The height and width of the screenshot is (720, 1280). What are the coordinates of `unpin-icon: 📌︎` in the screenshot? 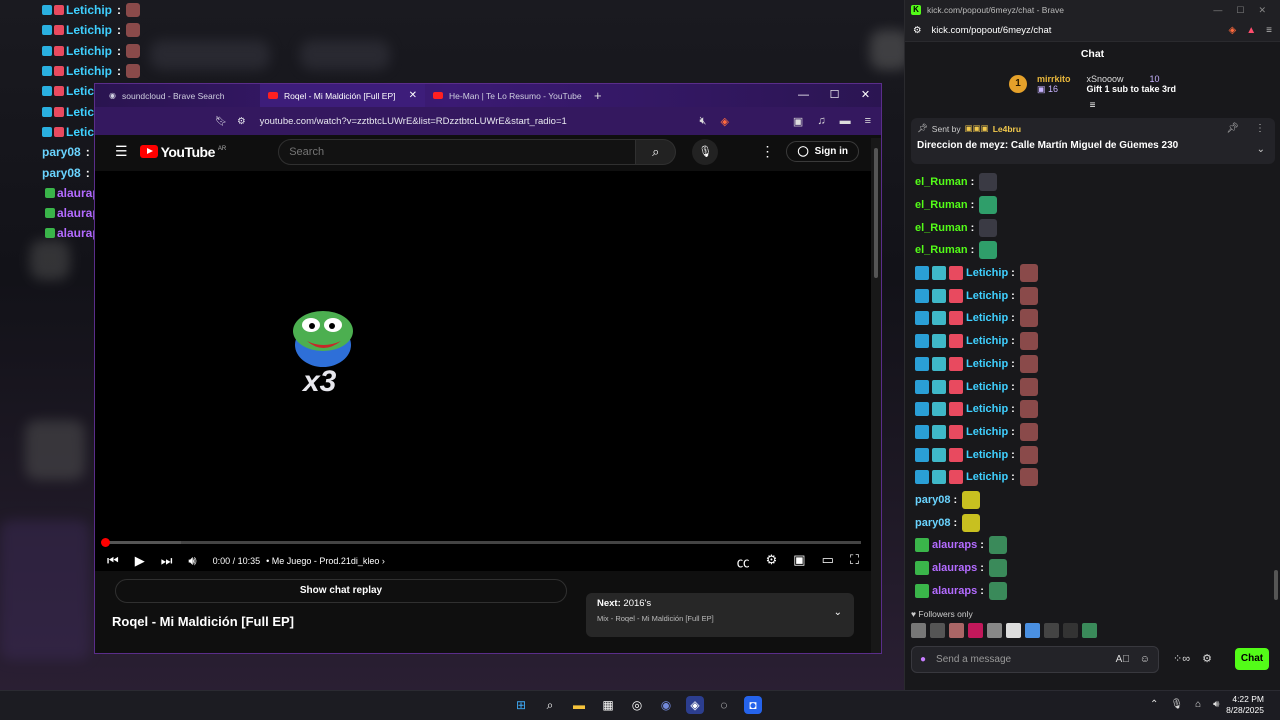 It's located at (1232, 128).